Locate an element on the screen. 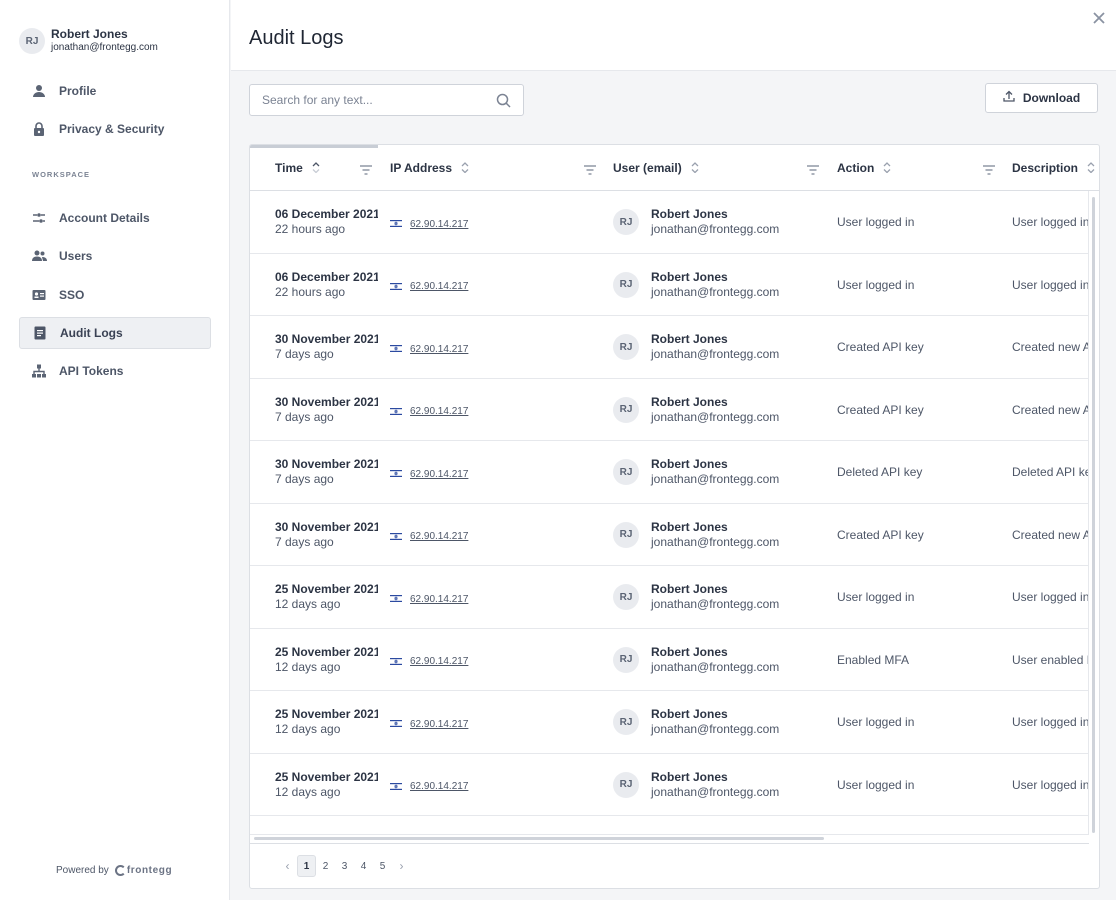  close-icon is located at coordinates (1099, 19).